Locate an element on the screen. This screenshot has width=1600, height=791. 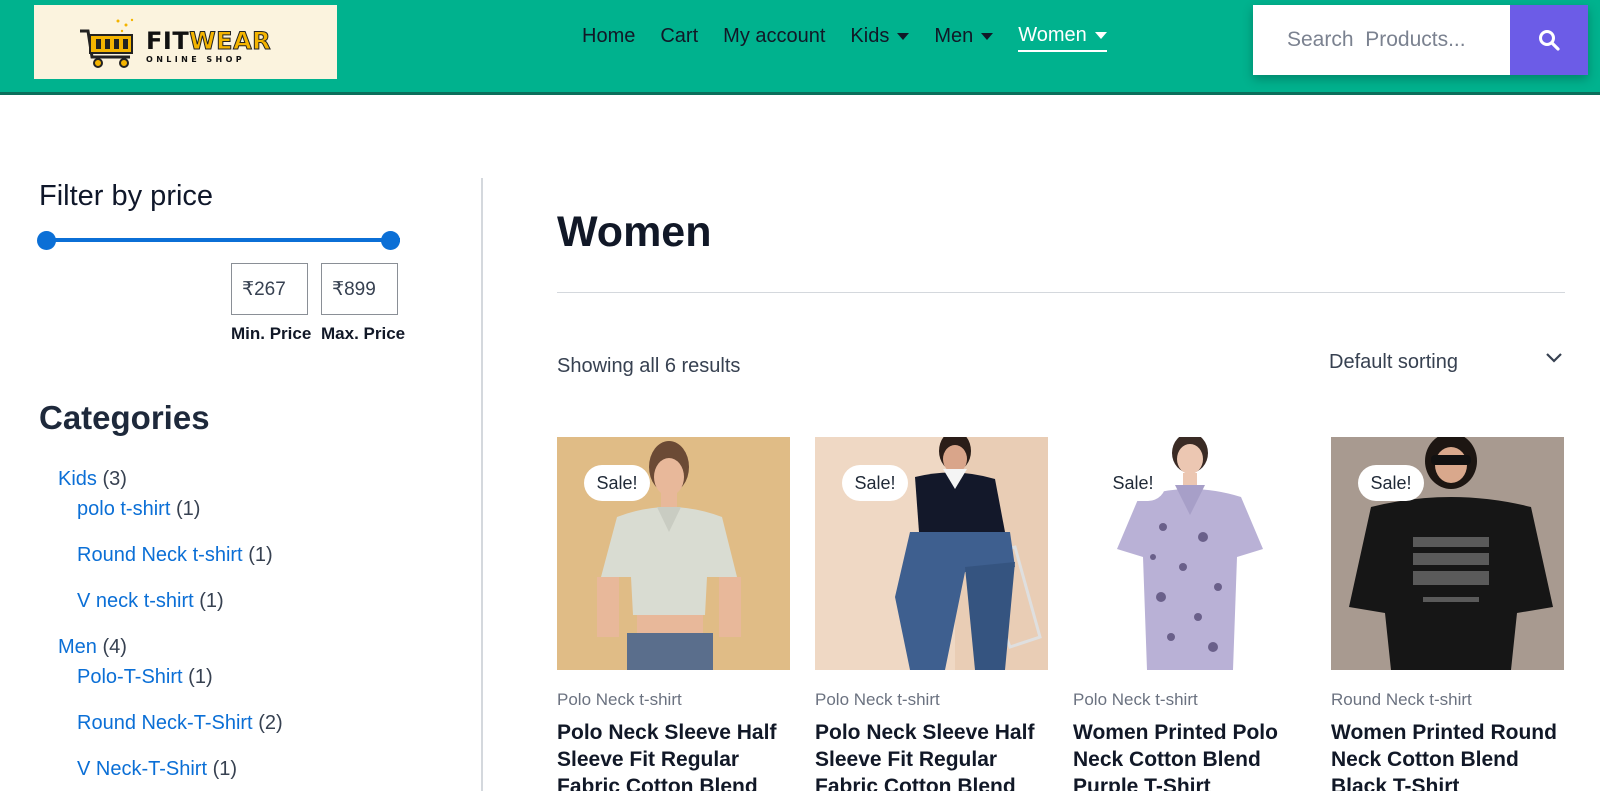
slider-handle-min is located at coordinates (46, 240).